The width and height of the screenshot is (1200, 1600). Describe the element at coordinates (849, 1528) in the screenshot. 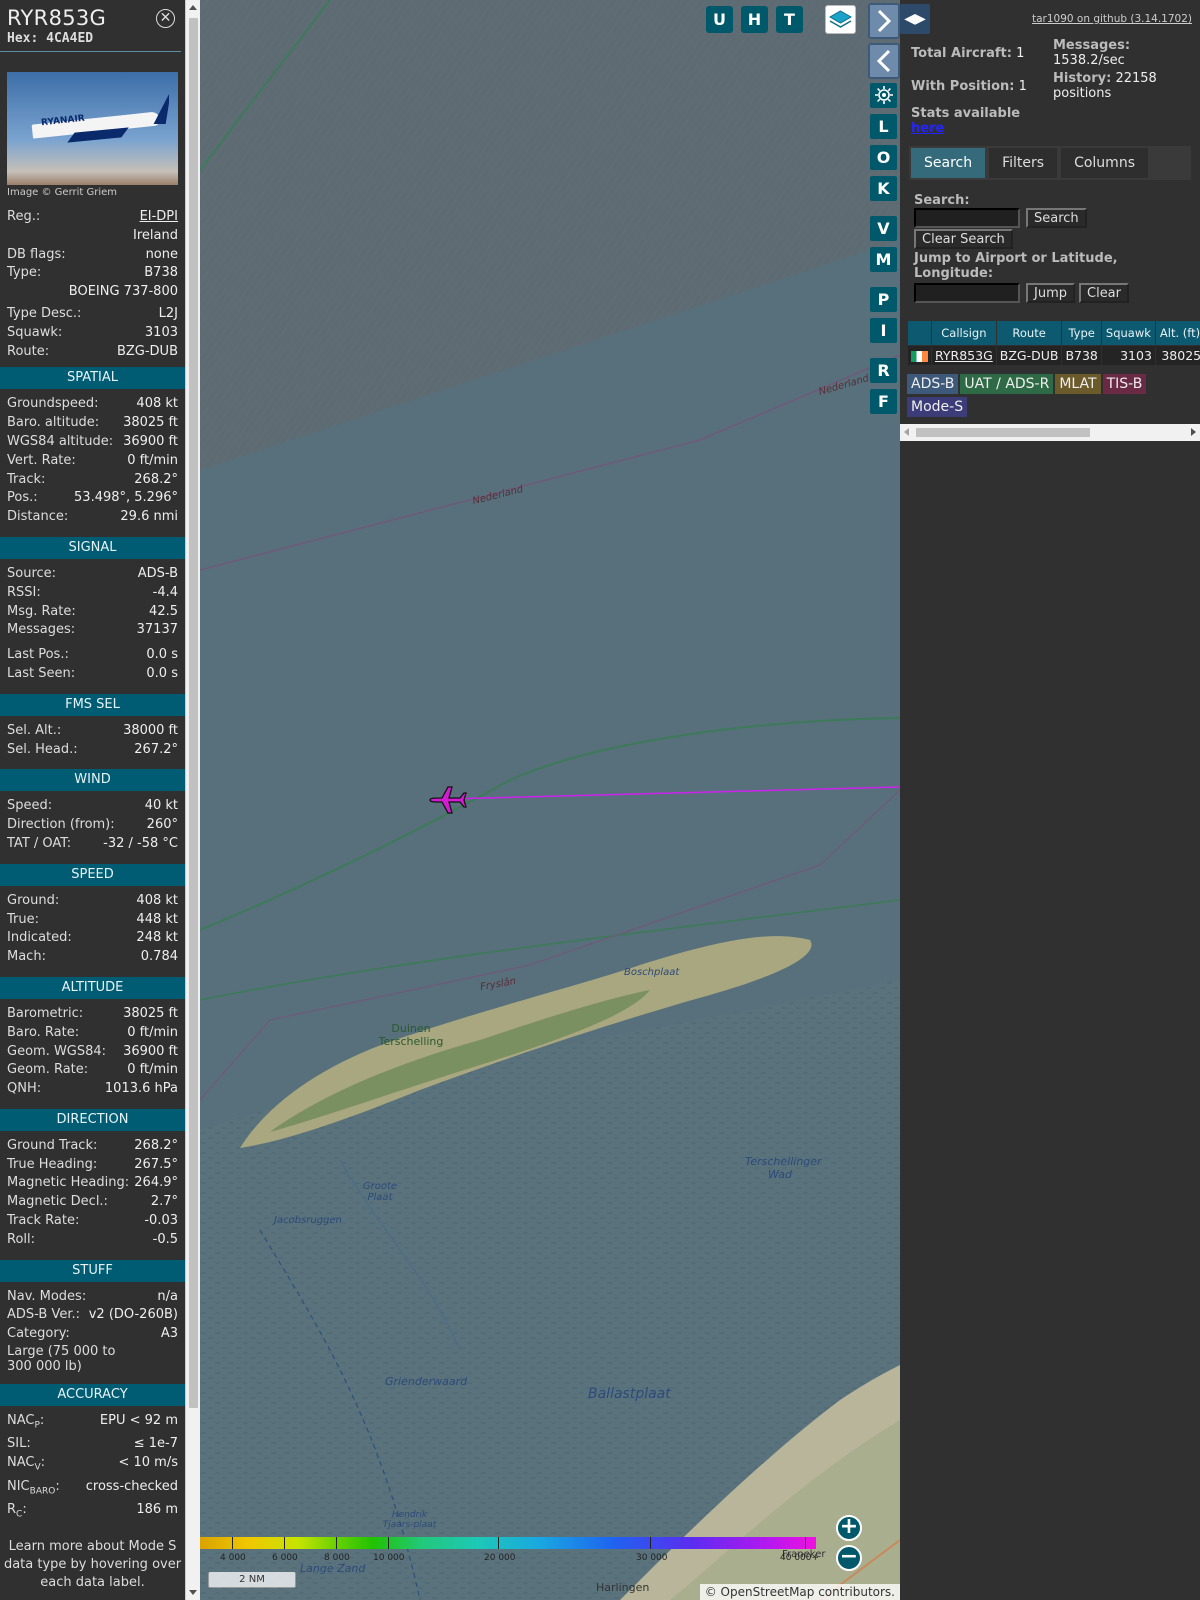

I see `zoom-in-button: +` at that location.